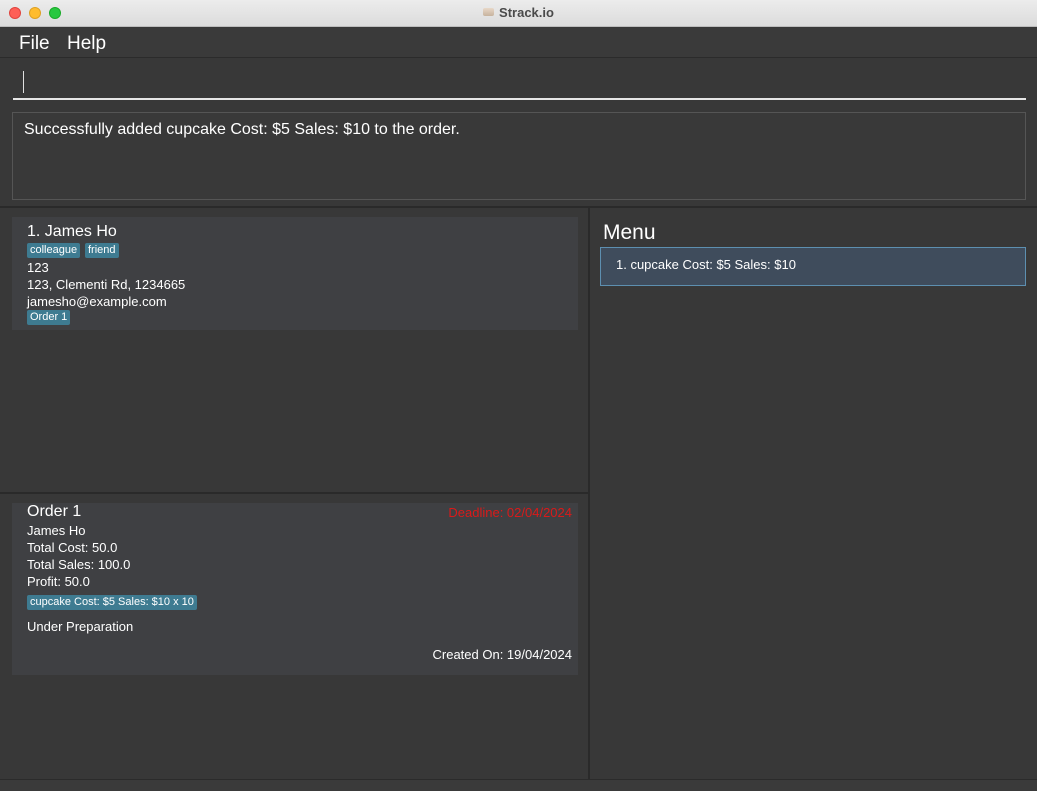 This screenshot has width=1037, height=791. I want to click on split-divider-left, so click(294, 493).